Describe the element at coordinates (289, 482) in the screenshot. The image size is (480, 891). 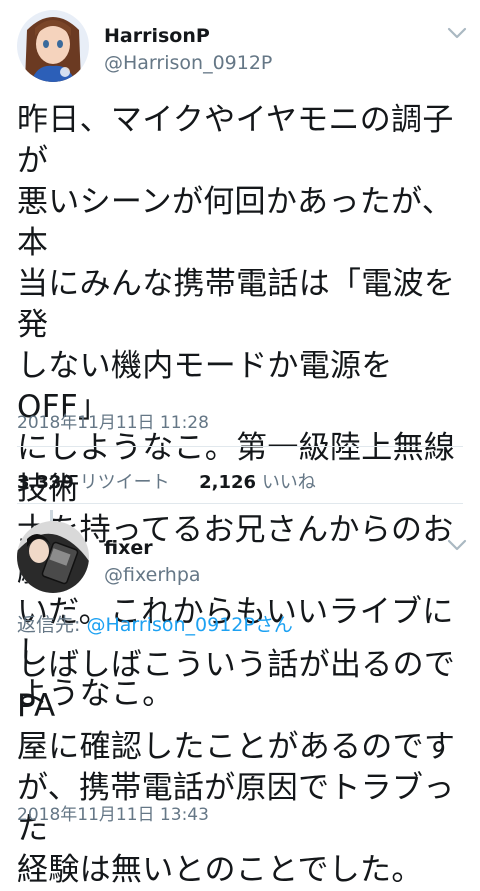
I see `like-label: いいね` at that location.